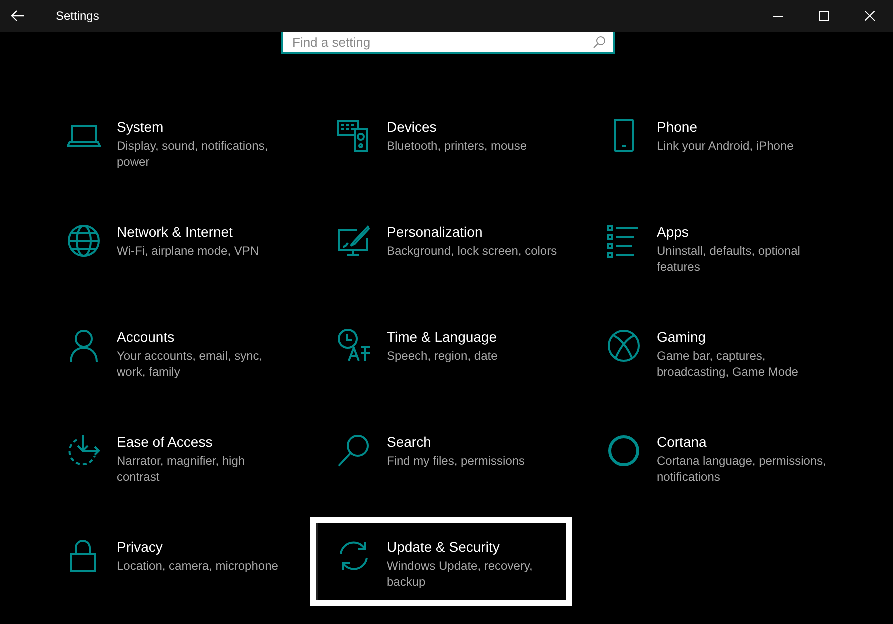  I want to click on tile-description: Location, camera, microphone, so click(197, 566).